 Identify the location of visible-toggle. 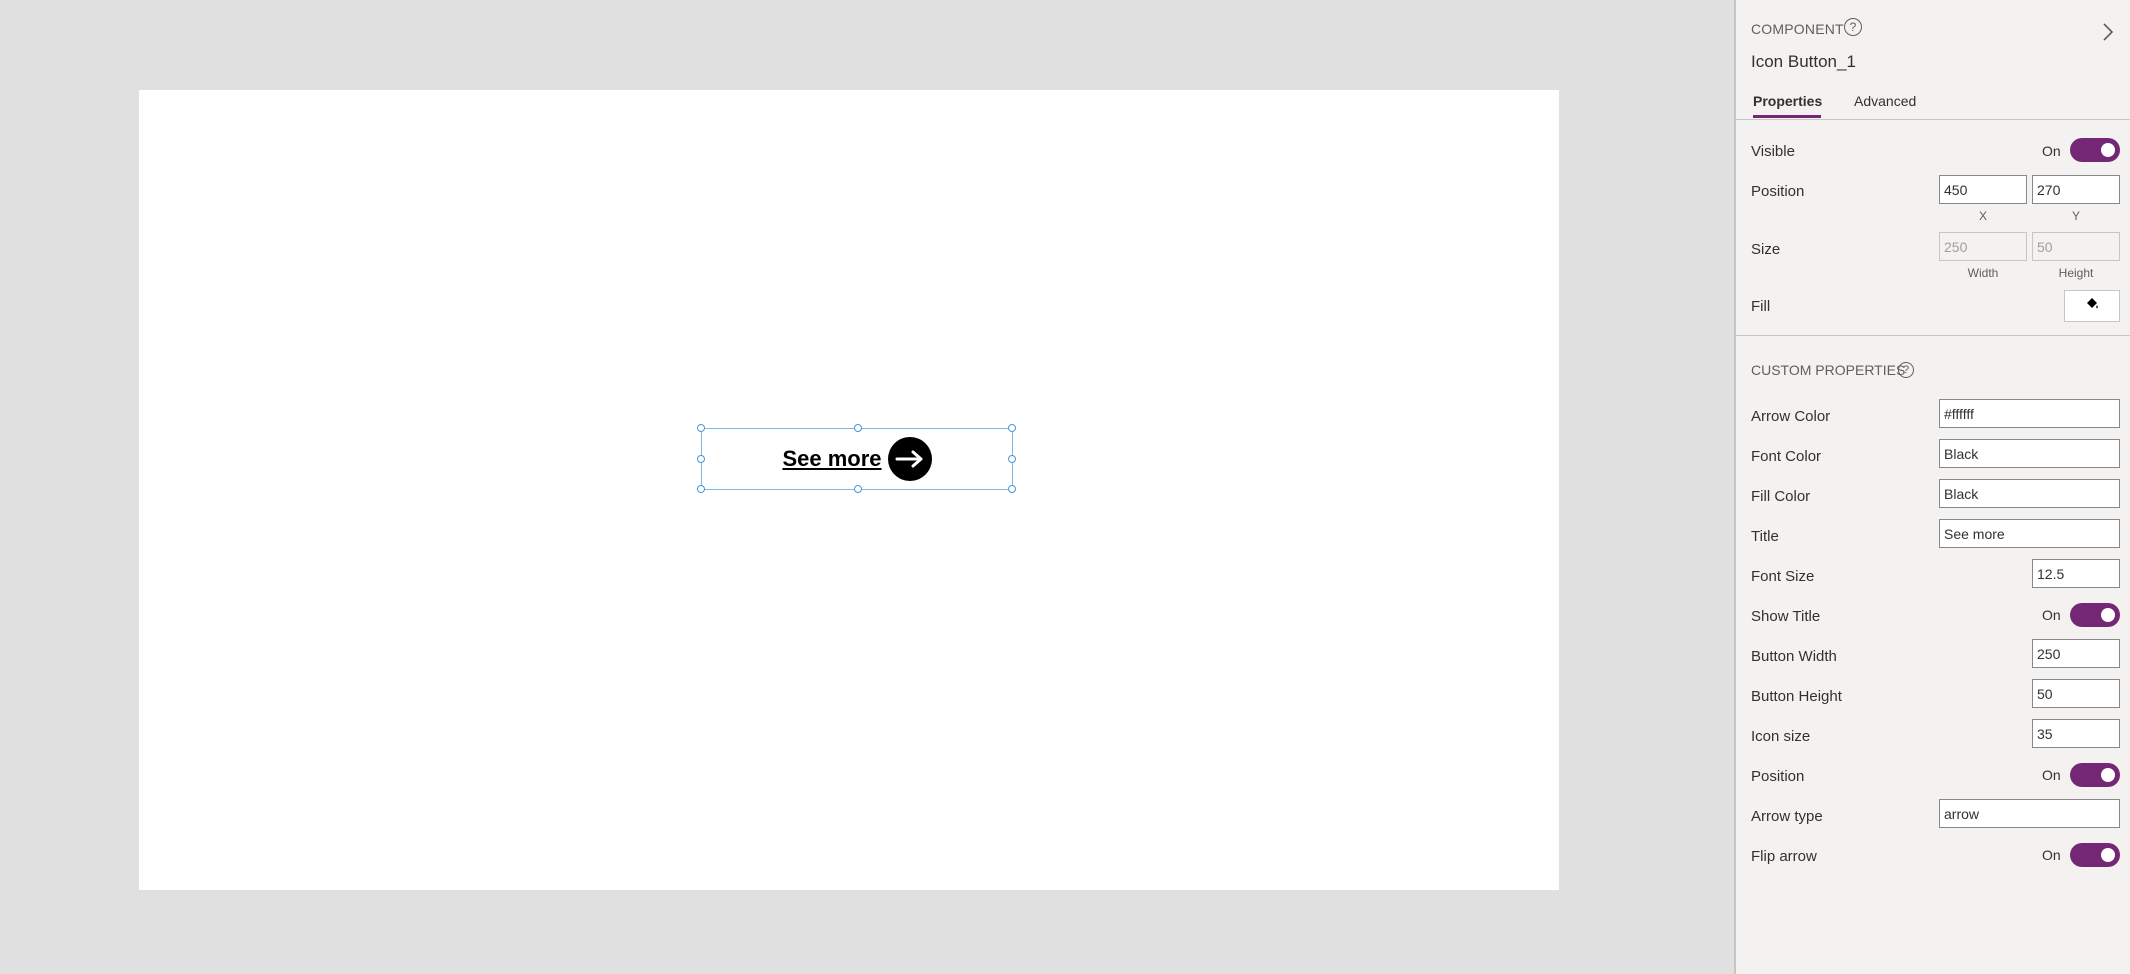
(2095, 150).